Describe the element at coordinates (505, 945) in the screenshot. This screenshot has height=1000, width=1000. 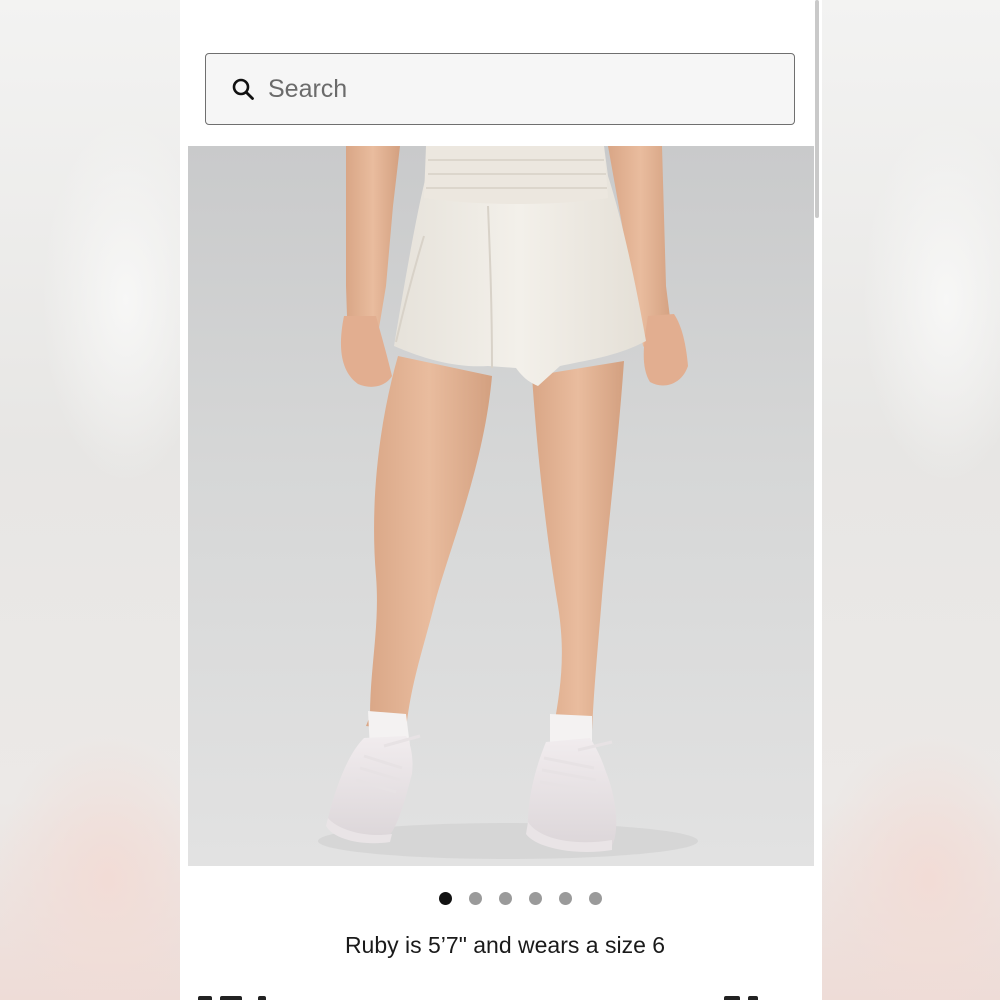
I see `model-size-caption: Ruby is 5’7" and wears a size 6` at that location.